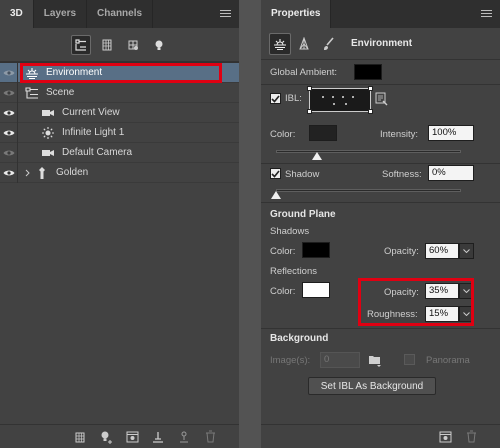  Describe the element at coordinates (158, 437) in the screenshot. I see `ground-plane-icon` at that location.